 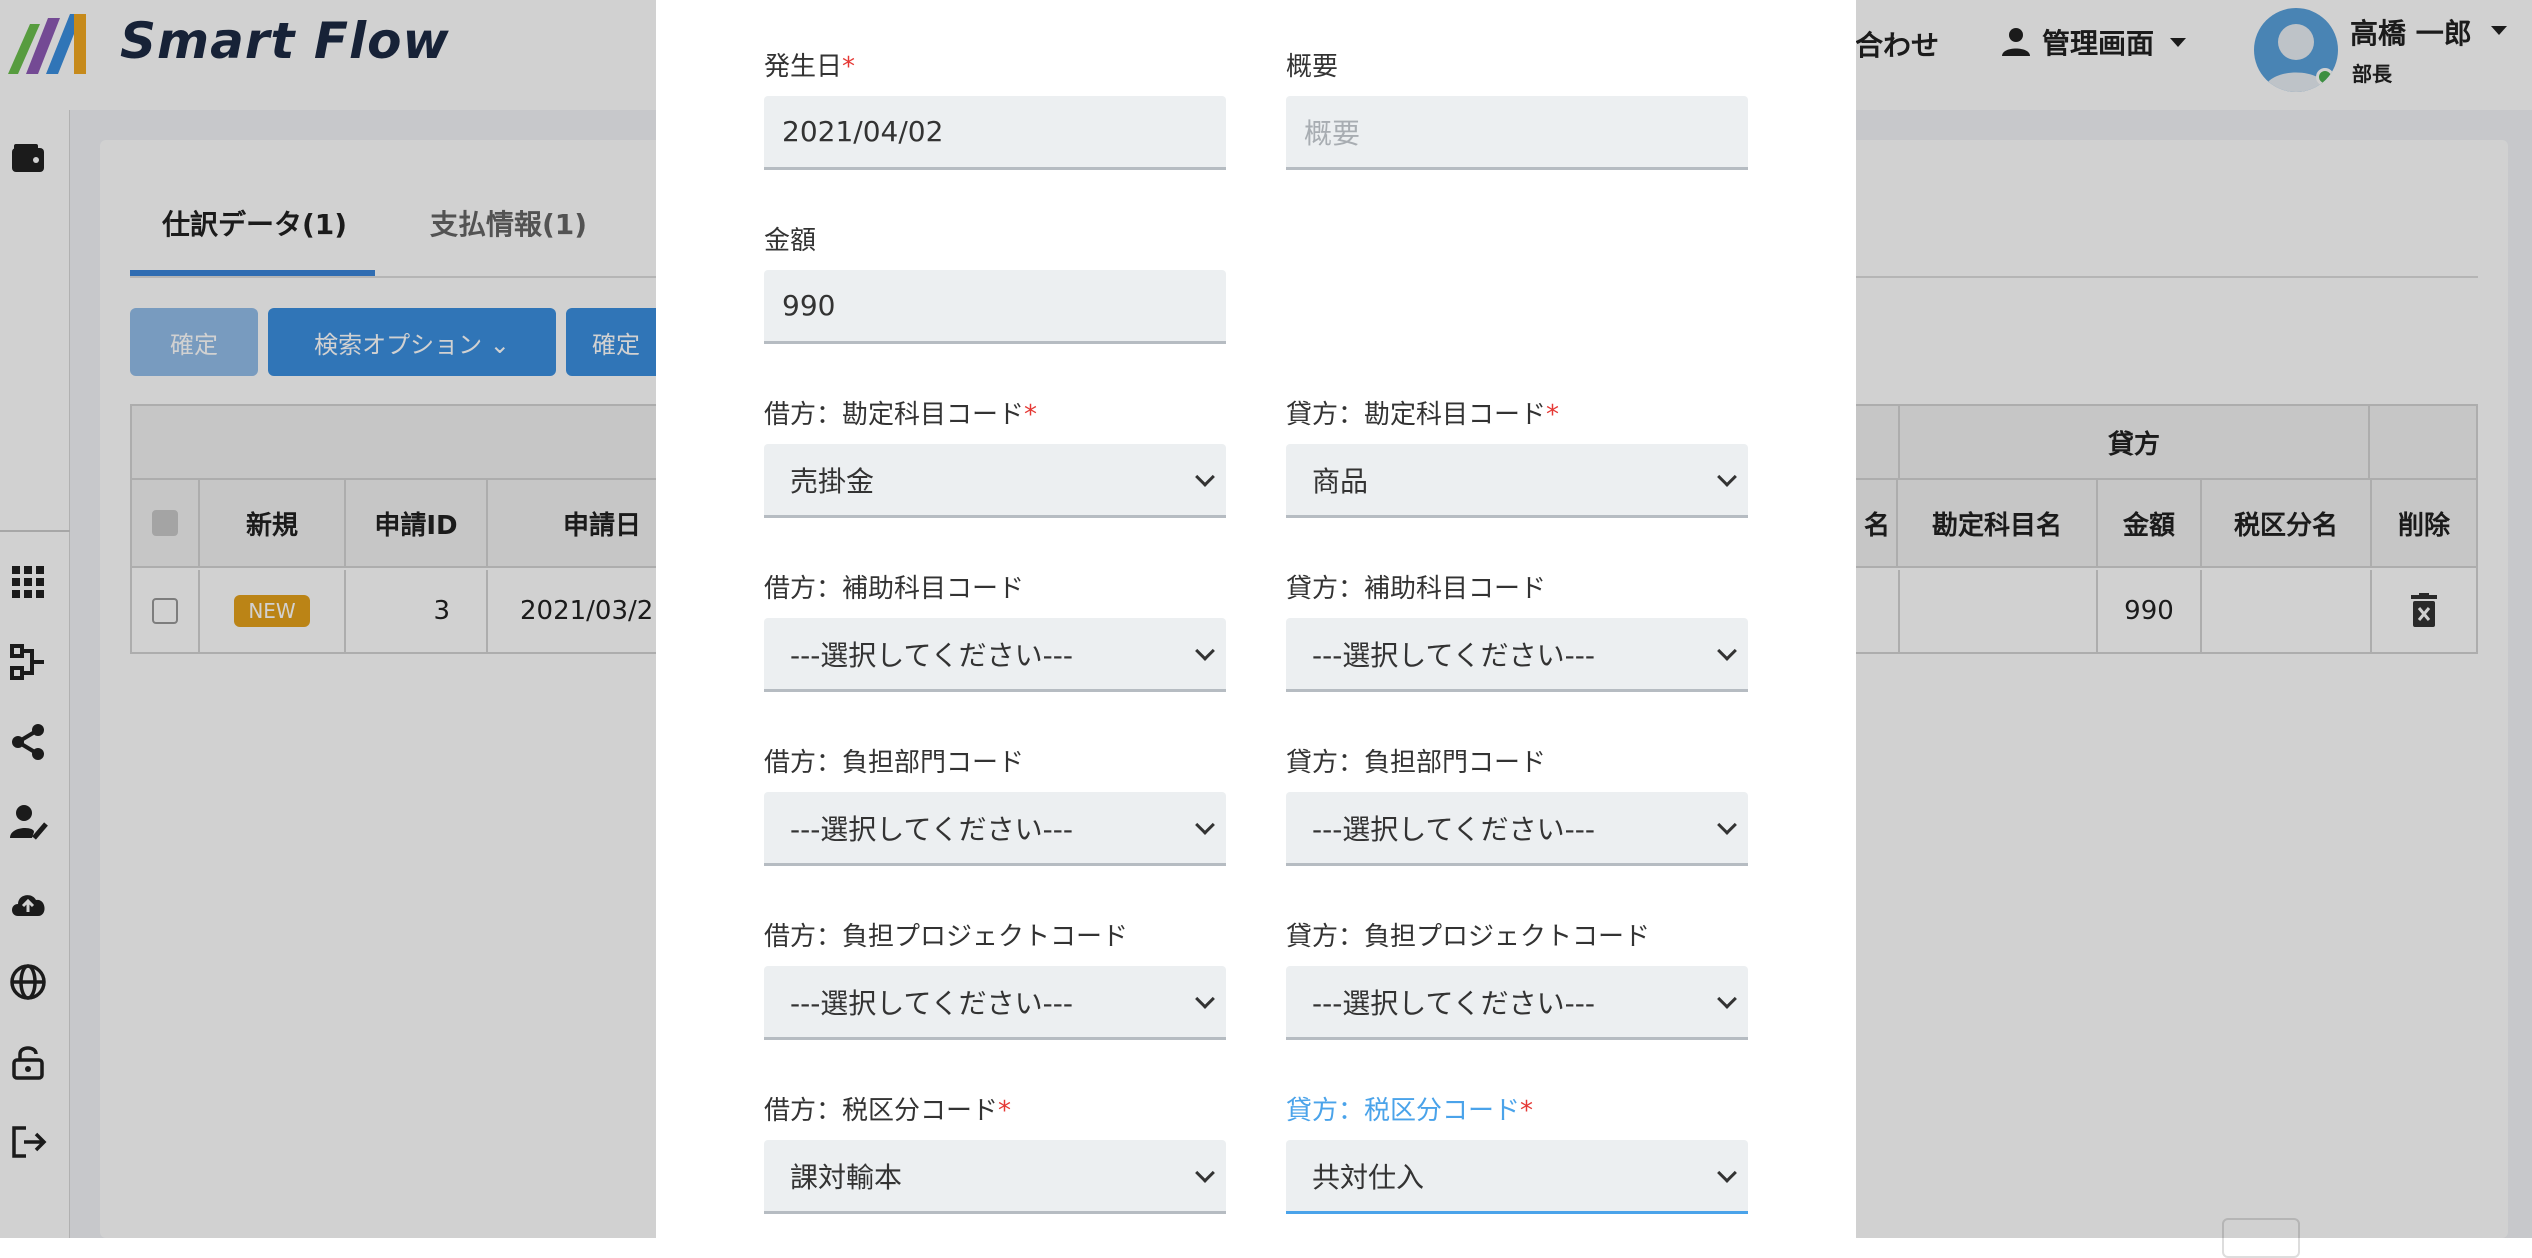 What do you see at coordinates (1468, 937) in the screenshot?
I see `credit-project-label: 貸方：負担プロジェクトコード` at bounding box center [1468, 937].